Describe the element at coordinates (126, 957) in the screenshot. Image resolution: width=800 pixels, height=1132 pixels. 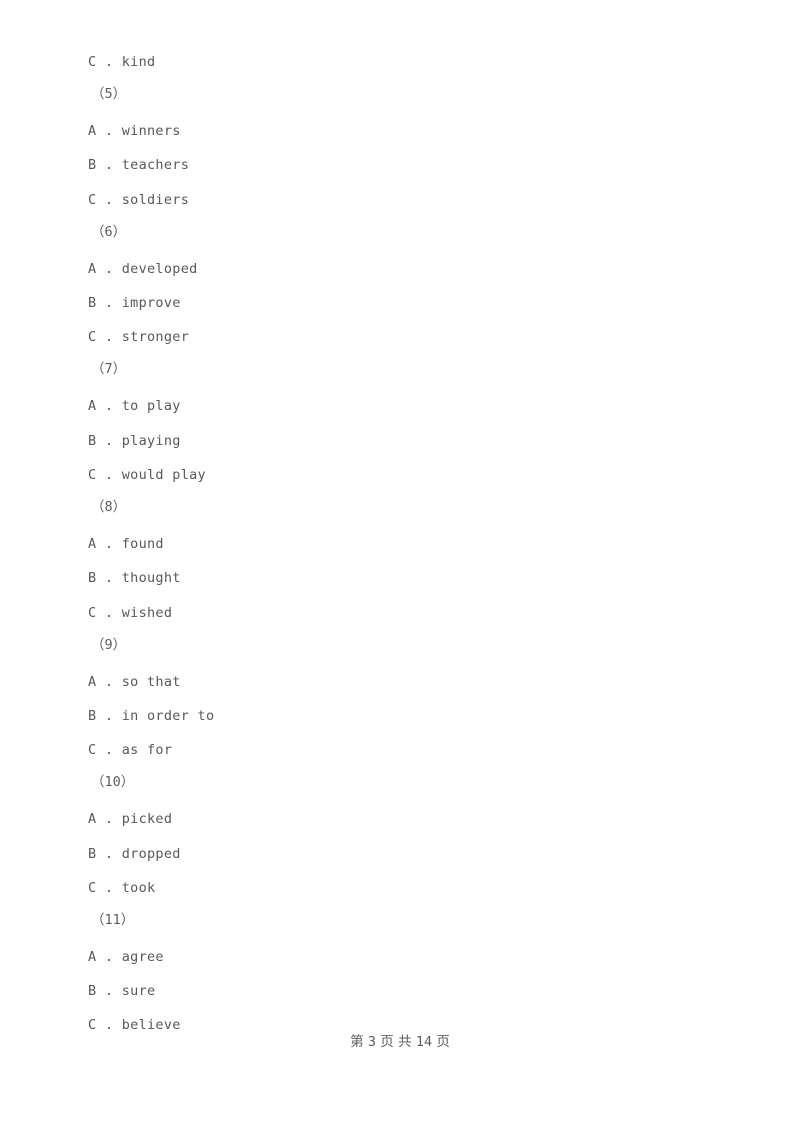
I see `answer-option: A . agree` at that location.